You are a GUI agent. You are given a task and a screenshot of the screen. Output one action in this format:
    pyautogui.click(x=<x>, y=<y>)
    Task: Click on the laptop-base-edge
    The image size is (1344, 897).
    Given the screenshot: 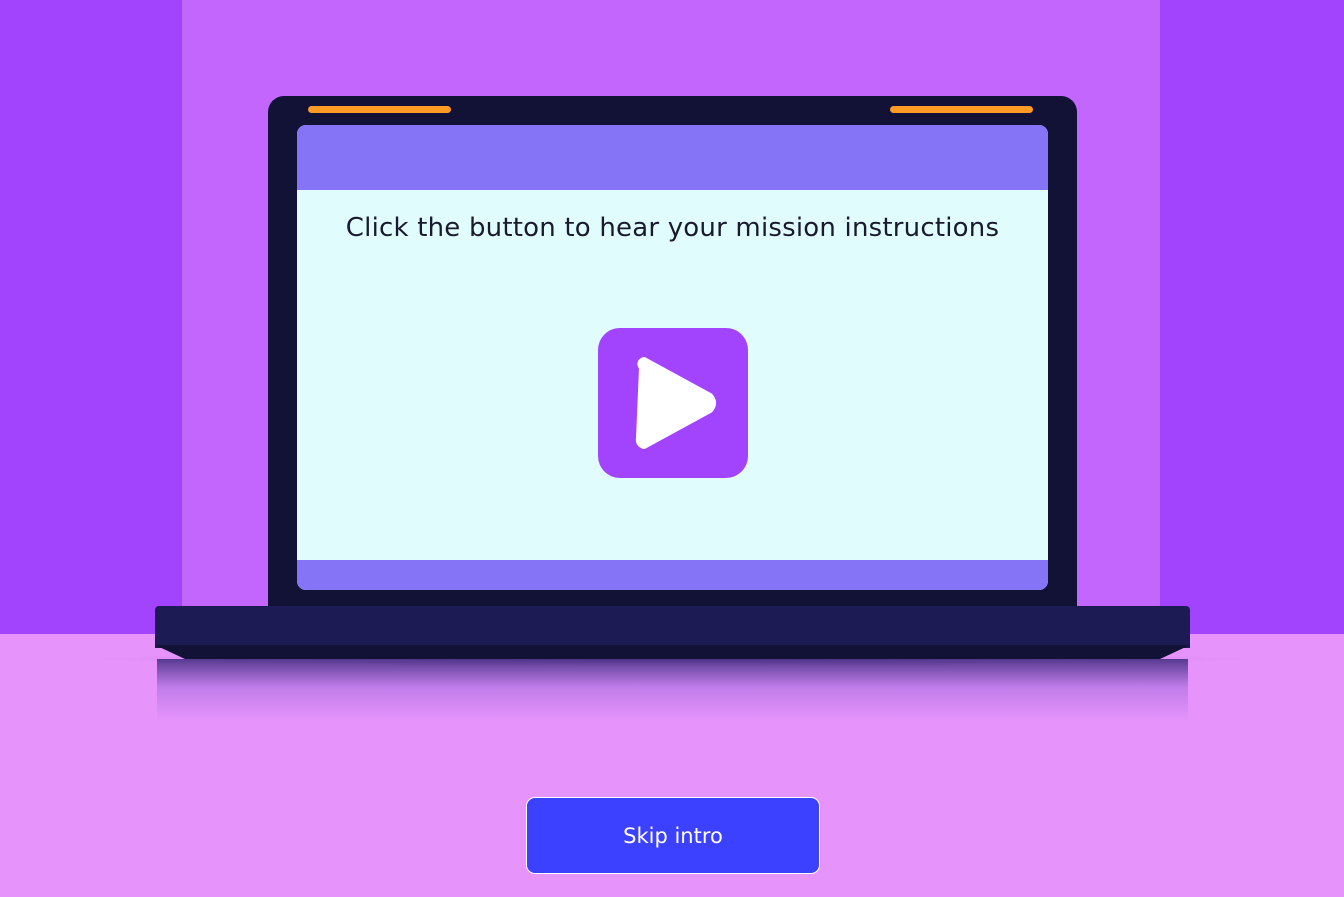 What is the action you would take?
    pyautogui.click(x=672, y=652)
    